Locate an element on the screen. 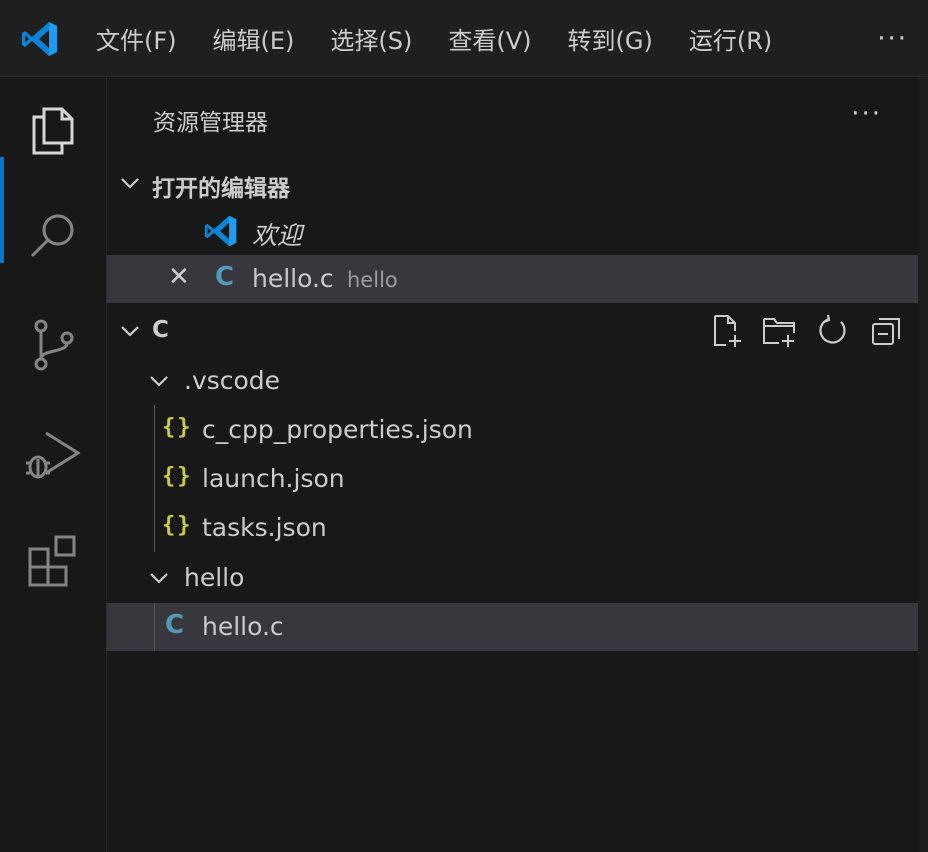 The image size is (928, 852). file-label: tasks.json is located at coordinates (264, 527).